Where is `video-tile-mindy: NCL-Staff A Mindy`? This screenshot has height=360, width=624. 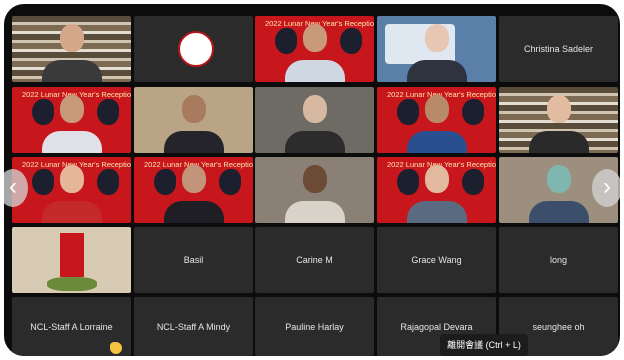 video-tile-mindy: NCL-Staff A Mindy is located at coordinates (193, 326).